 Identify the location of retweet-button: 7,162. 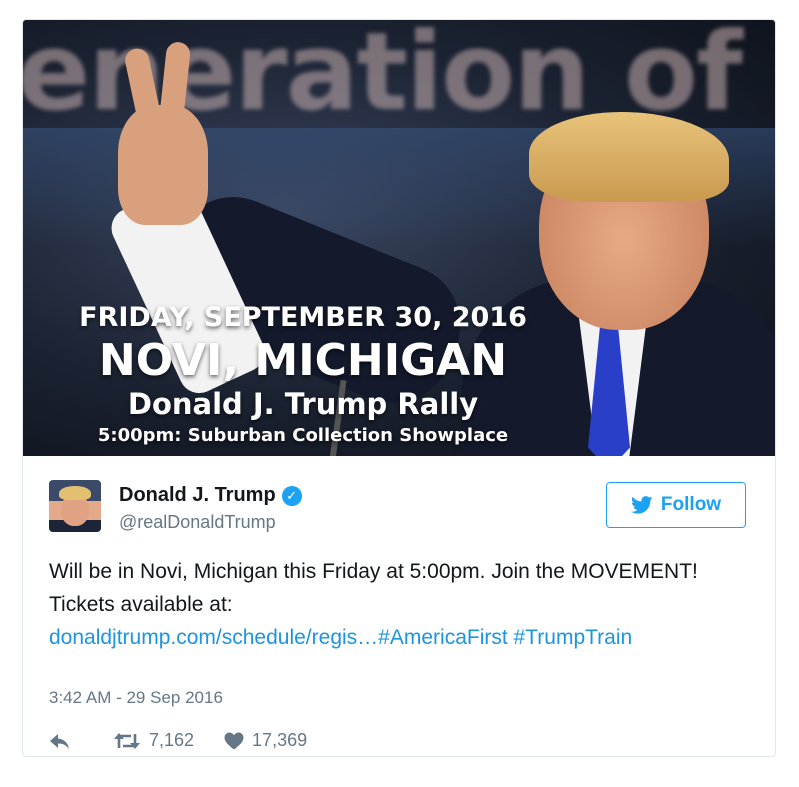
(153, 740).